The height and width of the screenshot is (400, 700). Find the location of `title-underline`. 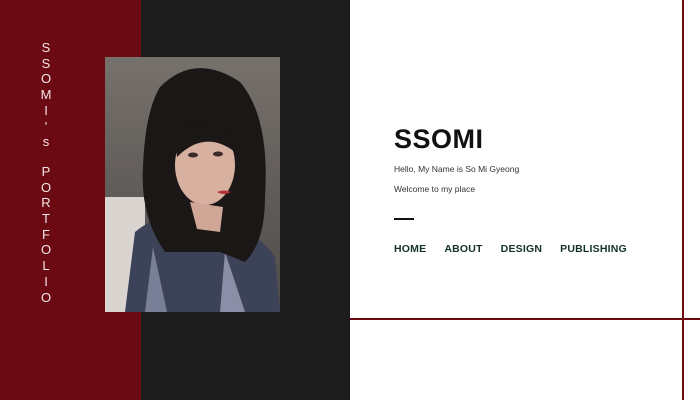

title-underline is located at coordinates (404, 219).